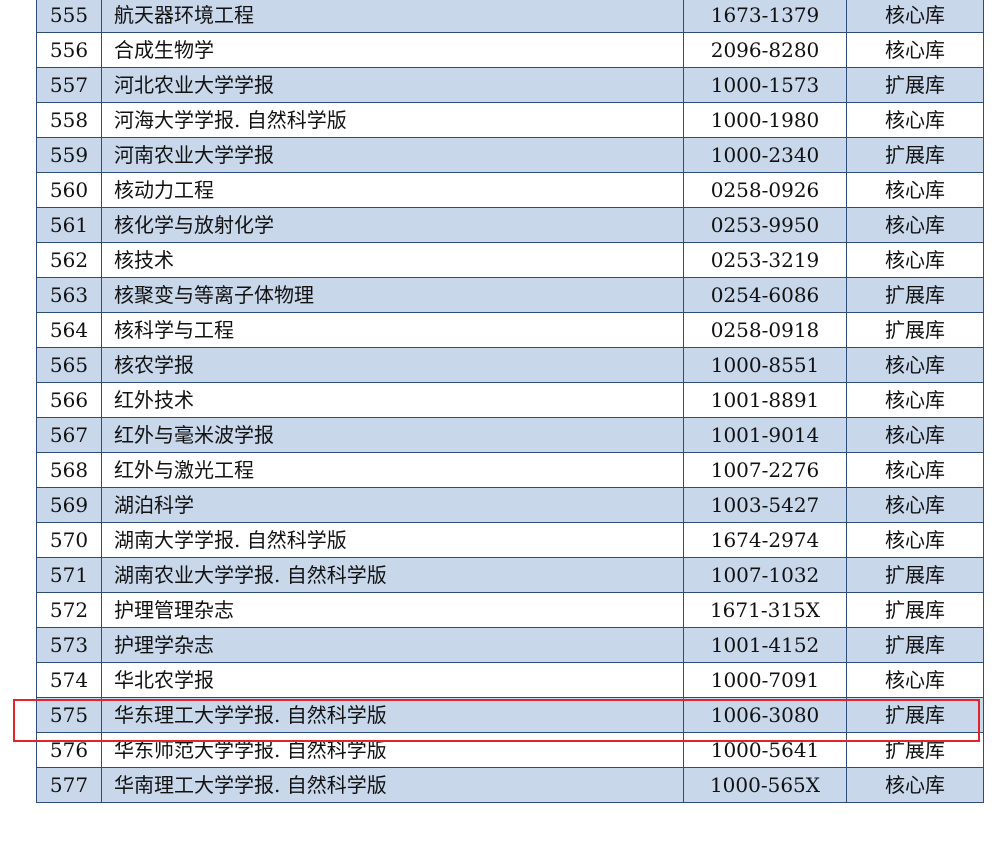  I want to click on journal-name-cell: 护理管理杂志, so click(392, 610).